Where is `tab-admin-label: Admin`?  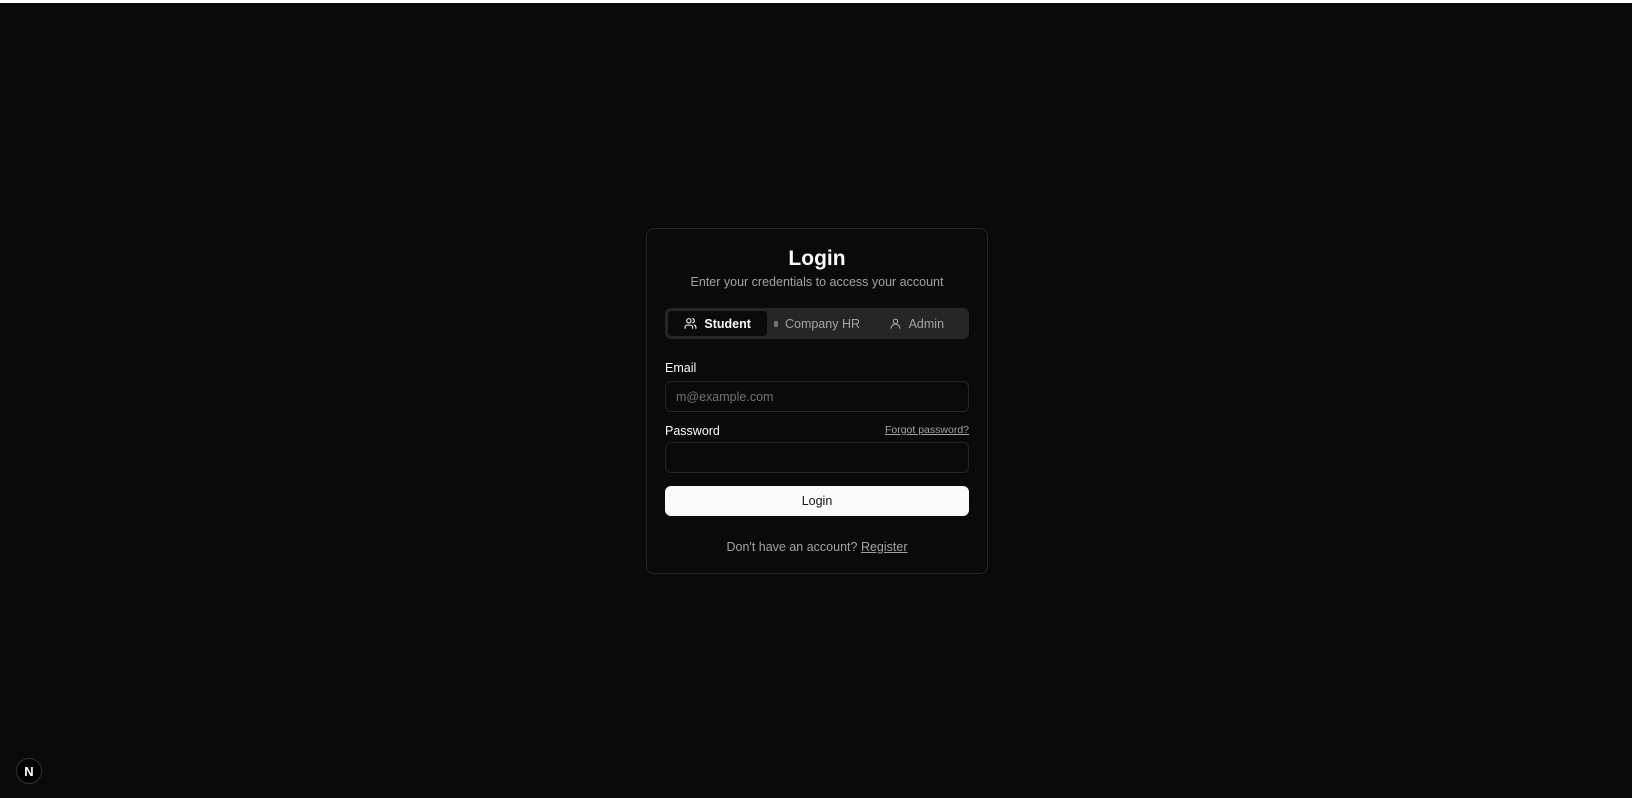
tab-admin-label: Admin is located at coordinates (926, 323).